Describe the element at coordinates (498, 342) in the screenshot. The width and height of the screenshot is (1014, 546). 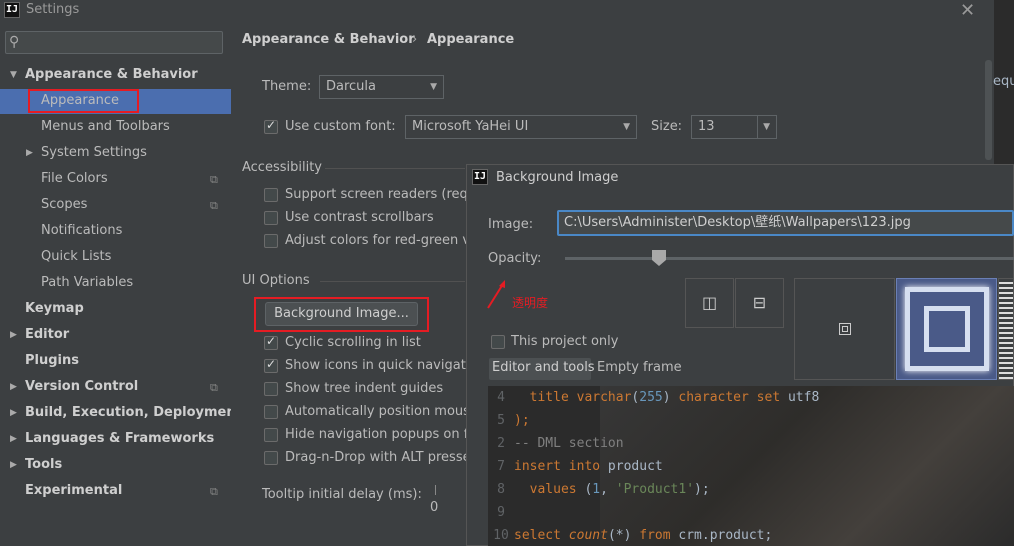
I see `project-only-checkbox` at that location.